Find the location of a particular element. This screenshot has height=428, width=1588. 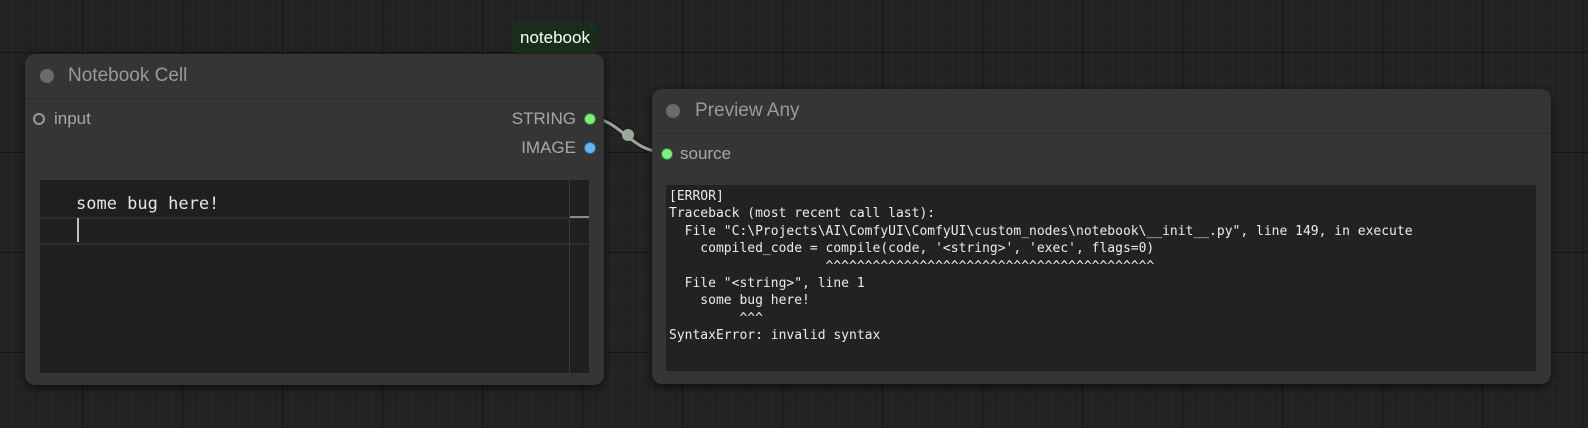

source-label: source is located at coordinates (706, 153).